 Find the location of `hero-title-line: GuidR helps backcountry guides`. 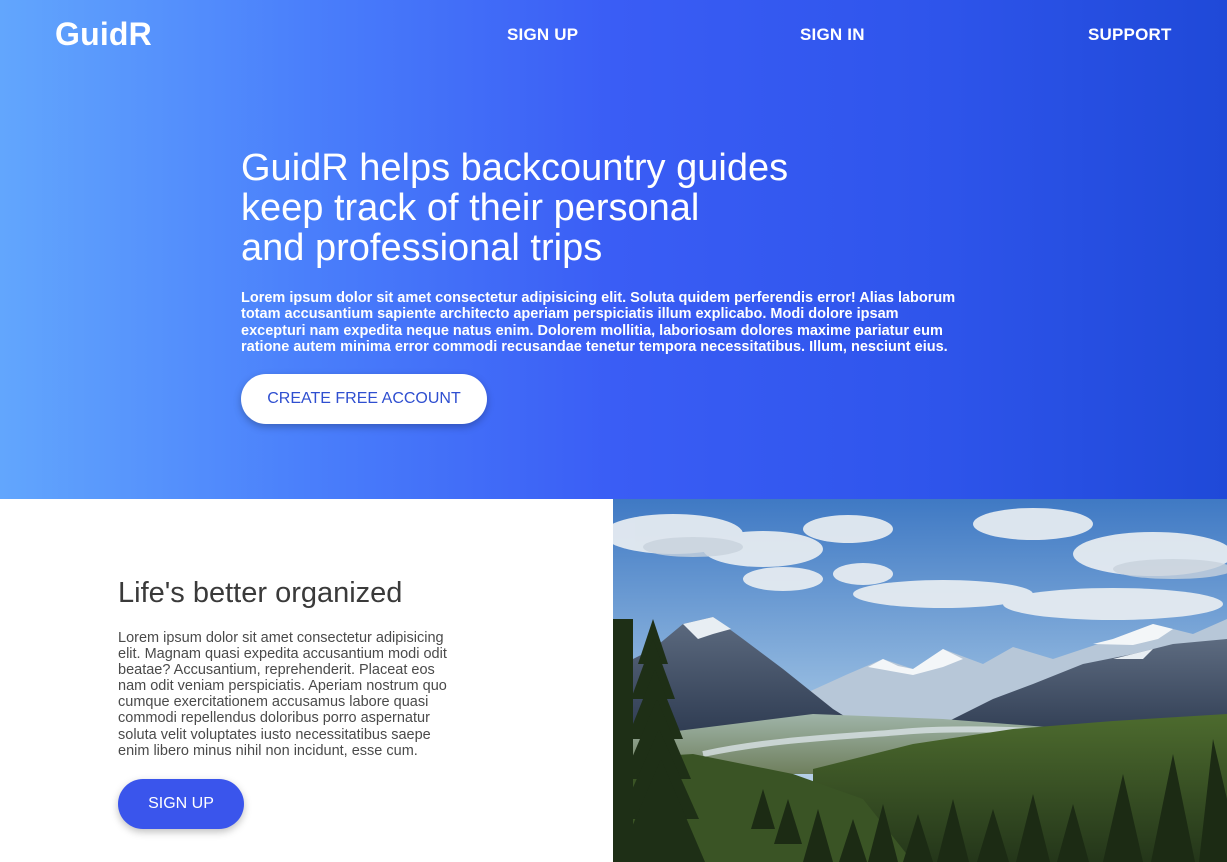

hero-title-line: GuidR helps backcountry guides is located at coordinates (515, 168).